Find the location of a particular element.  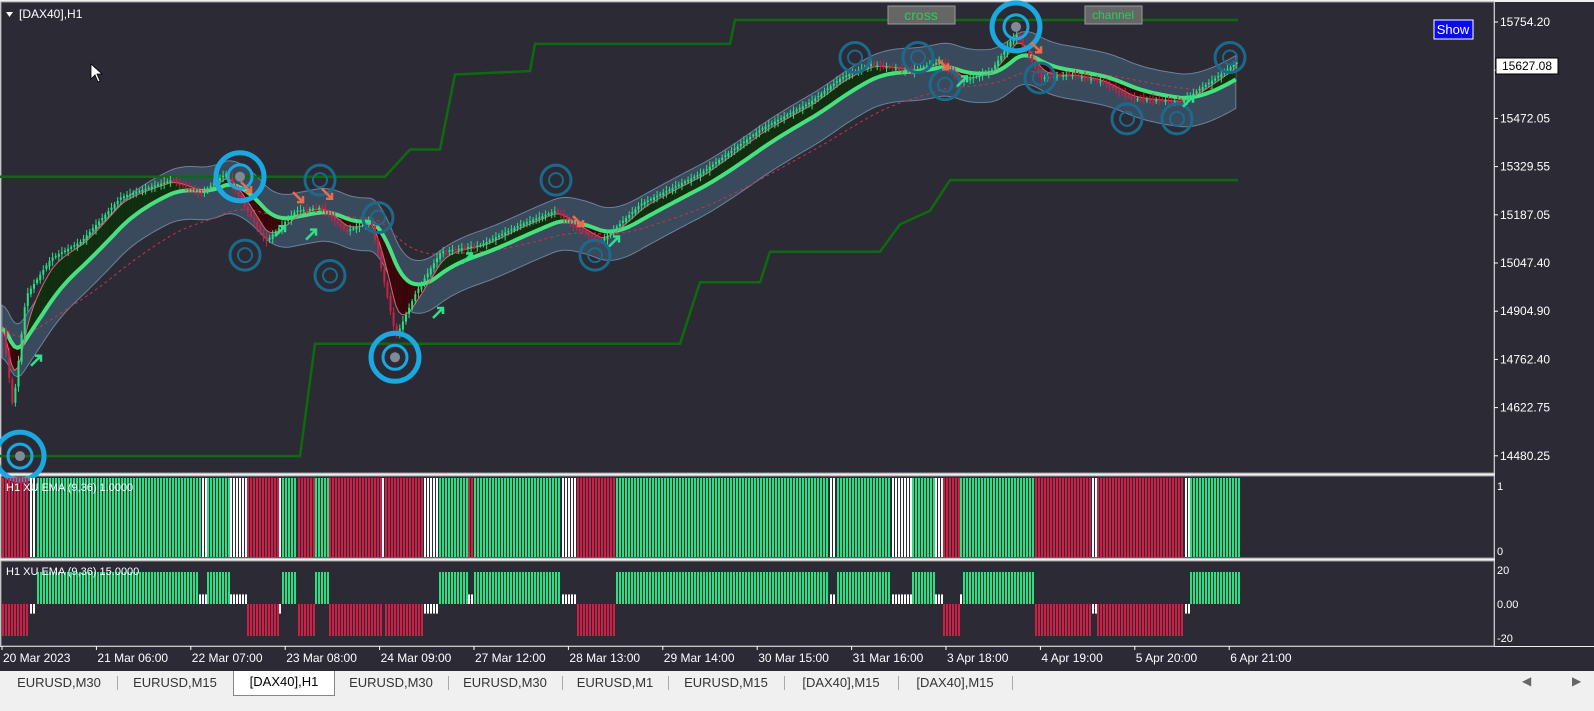

scroll-right-arrow-icon: ▶ is located at coordinates (1576, 681).